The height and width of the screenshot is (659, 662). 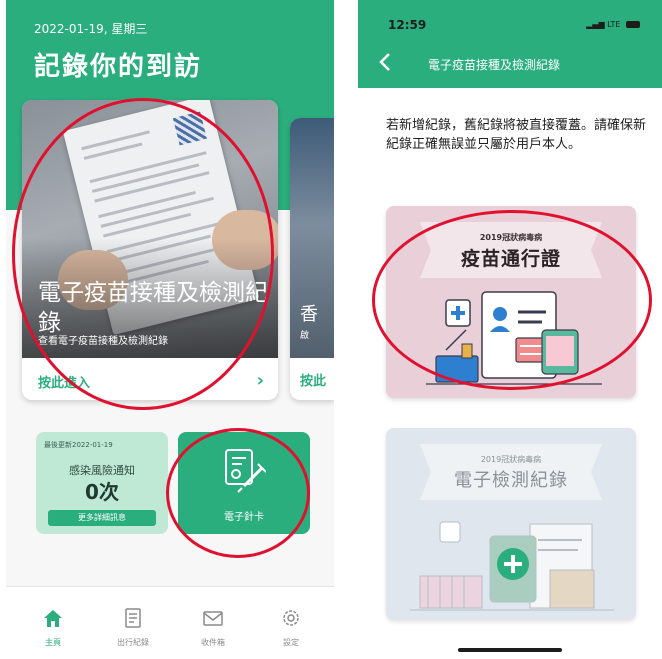 What do you see at coordinates (511, 480) in the screenshot?
I see `card-title: 電子檢測紀錄` at bounding box center [511, 480].